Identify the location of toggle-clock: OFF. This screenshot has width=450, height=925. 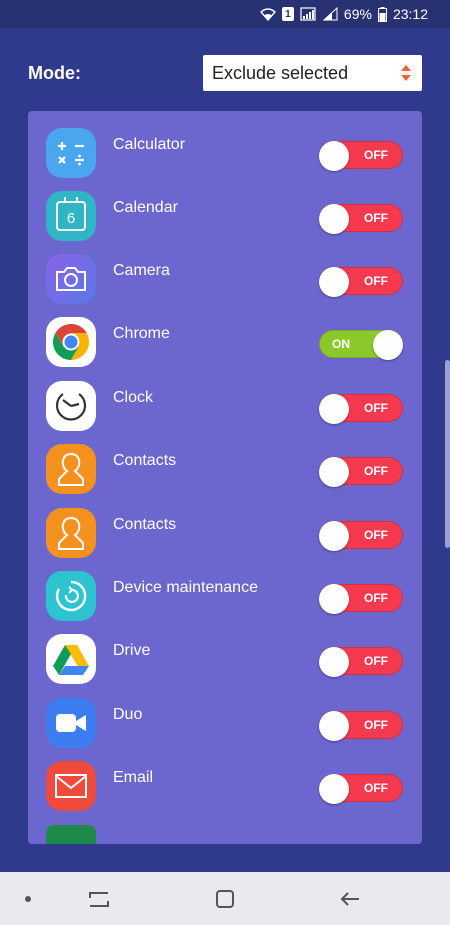
(361, 409).